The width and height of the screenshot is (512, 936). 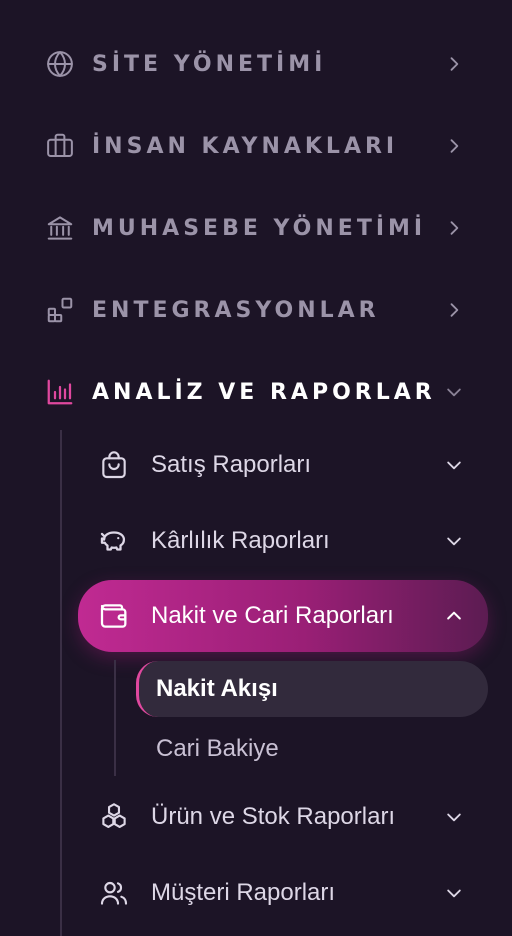 I want to click on nav-sub-label: Kârlılık Raporları, so click(x=240, y=540).